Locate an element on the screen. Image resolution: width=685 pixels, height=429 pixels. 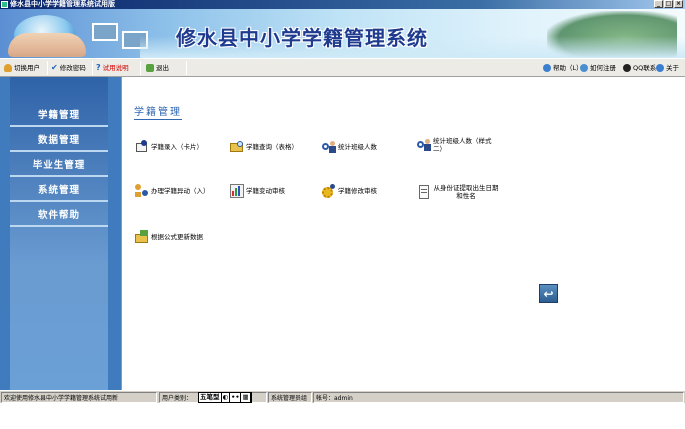
help-question-icon: ? is located at coordinates (98, 67).